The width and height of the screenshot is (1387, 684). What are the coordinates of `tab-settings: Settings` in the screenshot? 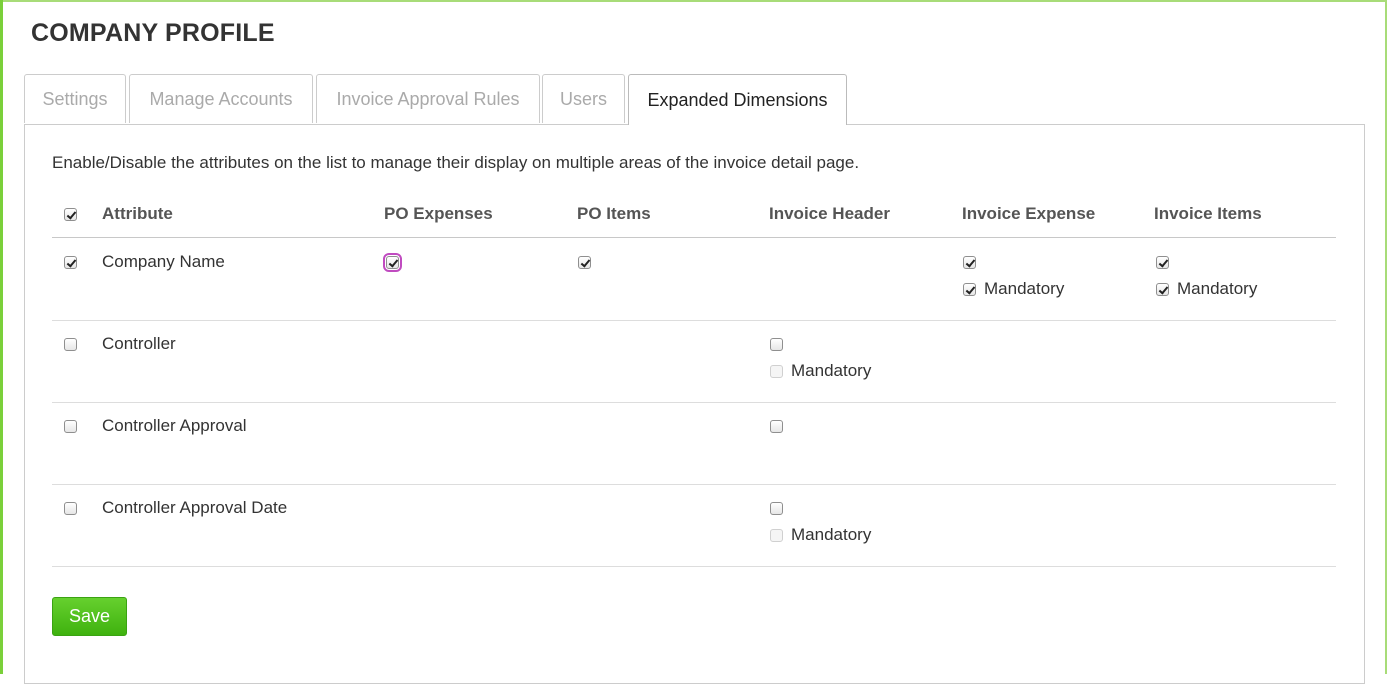 It's located at (75, 98).